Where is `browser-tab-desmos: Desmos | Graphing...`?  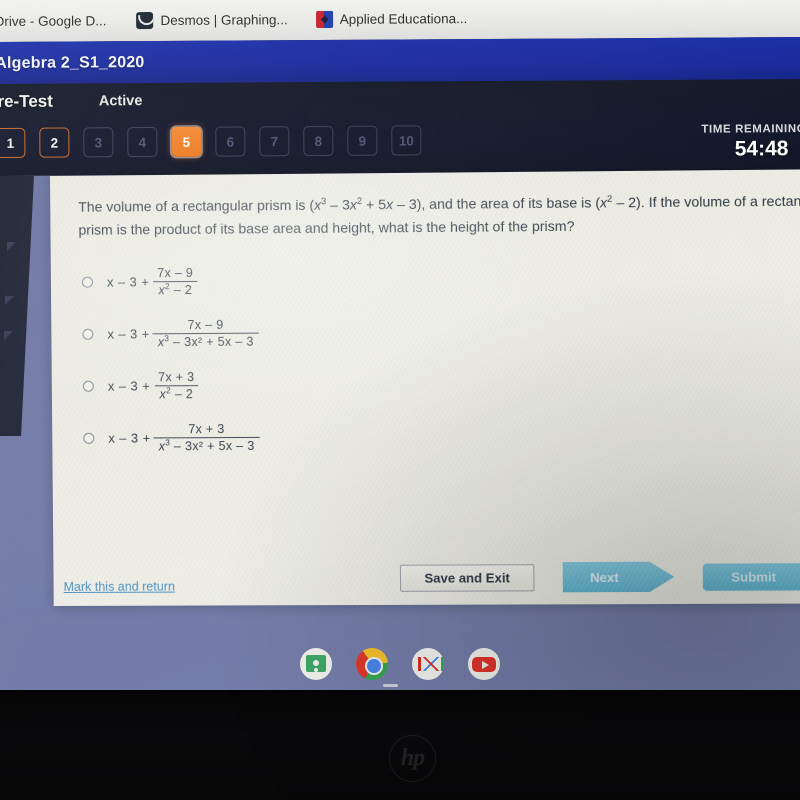 browser-tab-desmos: Desmos | Graphing... is located at coordinates (212, 20).